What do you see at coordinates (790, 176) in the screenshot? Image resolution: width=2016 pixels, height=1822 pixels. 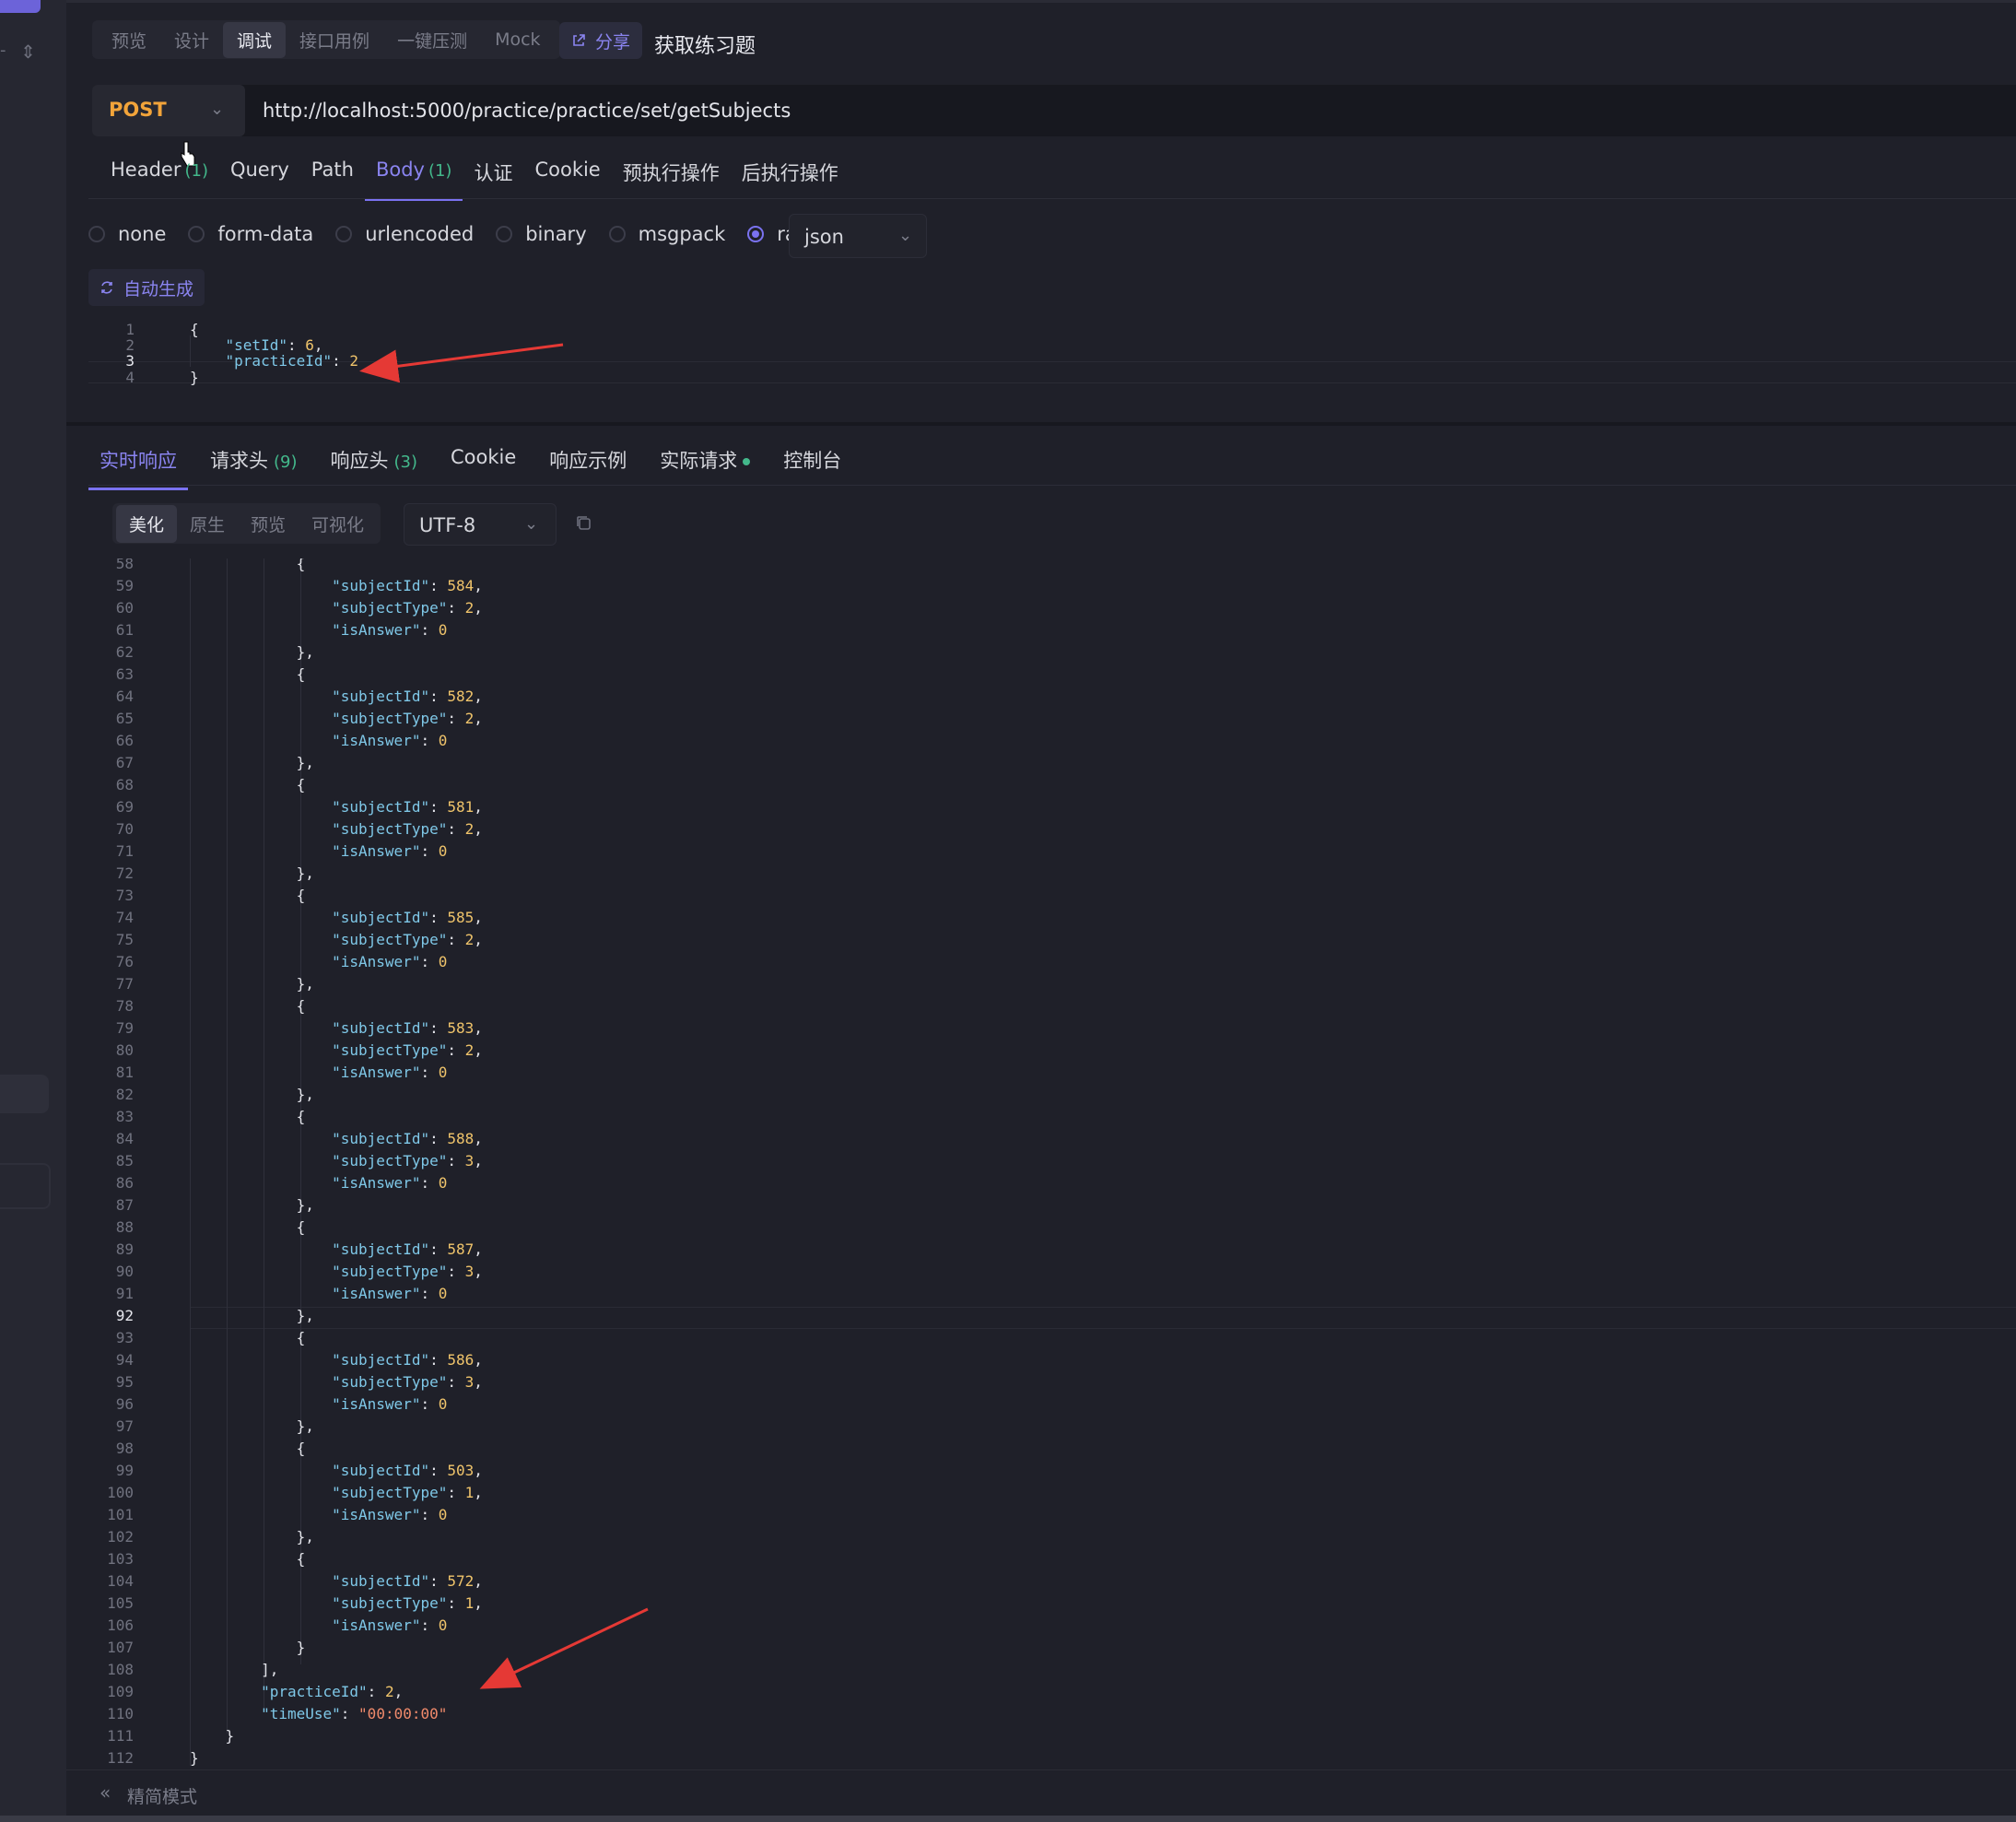 I see `request-tab: 后执行操作` at bounding box center [790, 176].